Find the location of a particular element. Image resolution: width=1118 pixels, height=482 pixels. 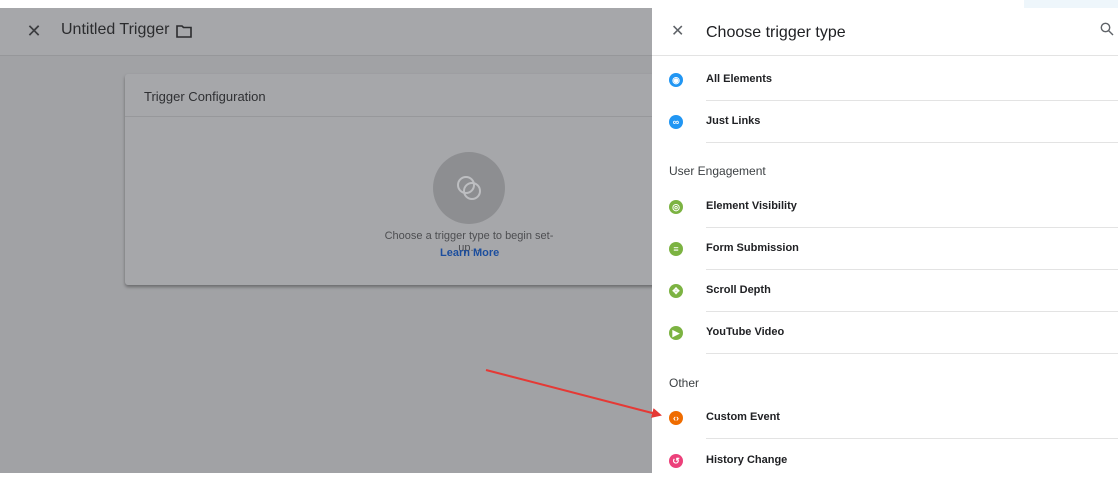

trigger-type-scroll-depth: ✥ Scroll Depth is located at coordinates (885, 291).